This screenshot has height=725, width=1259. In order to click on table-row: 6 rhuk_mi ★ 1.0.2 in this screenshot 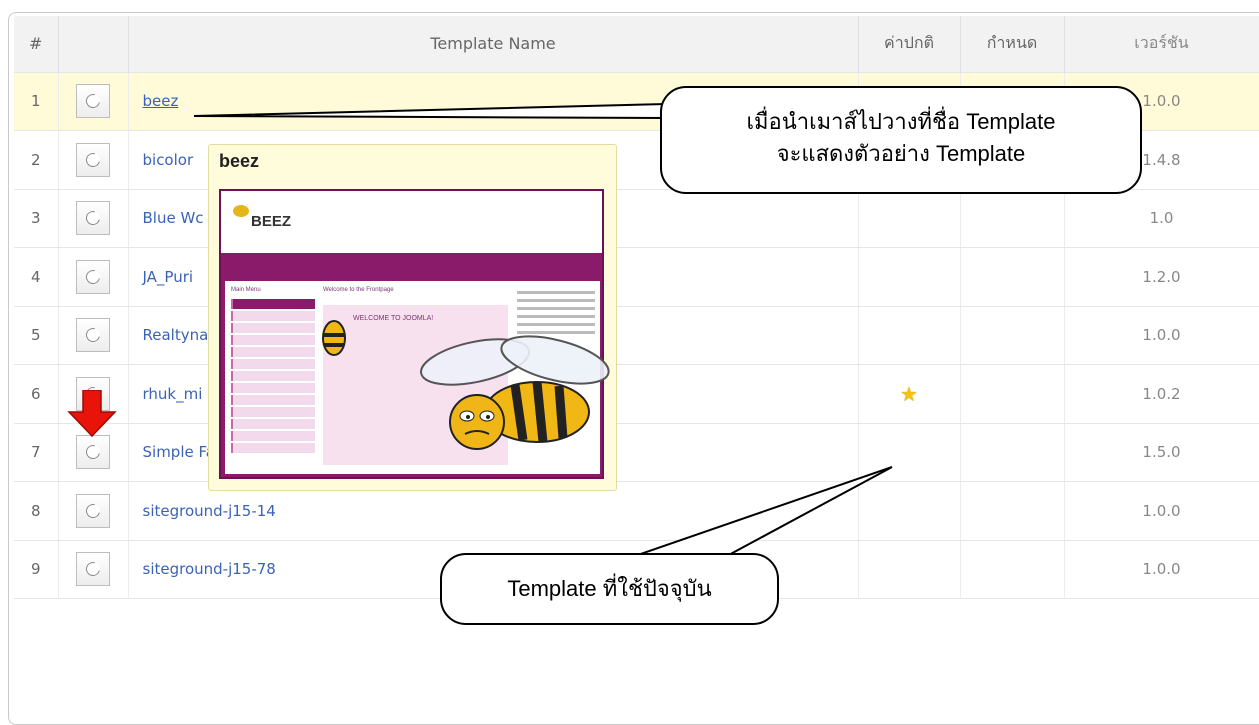, I will do `click(636, 394)`.